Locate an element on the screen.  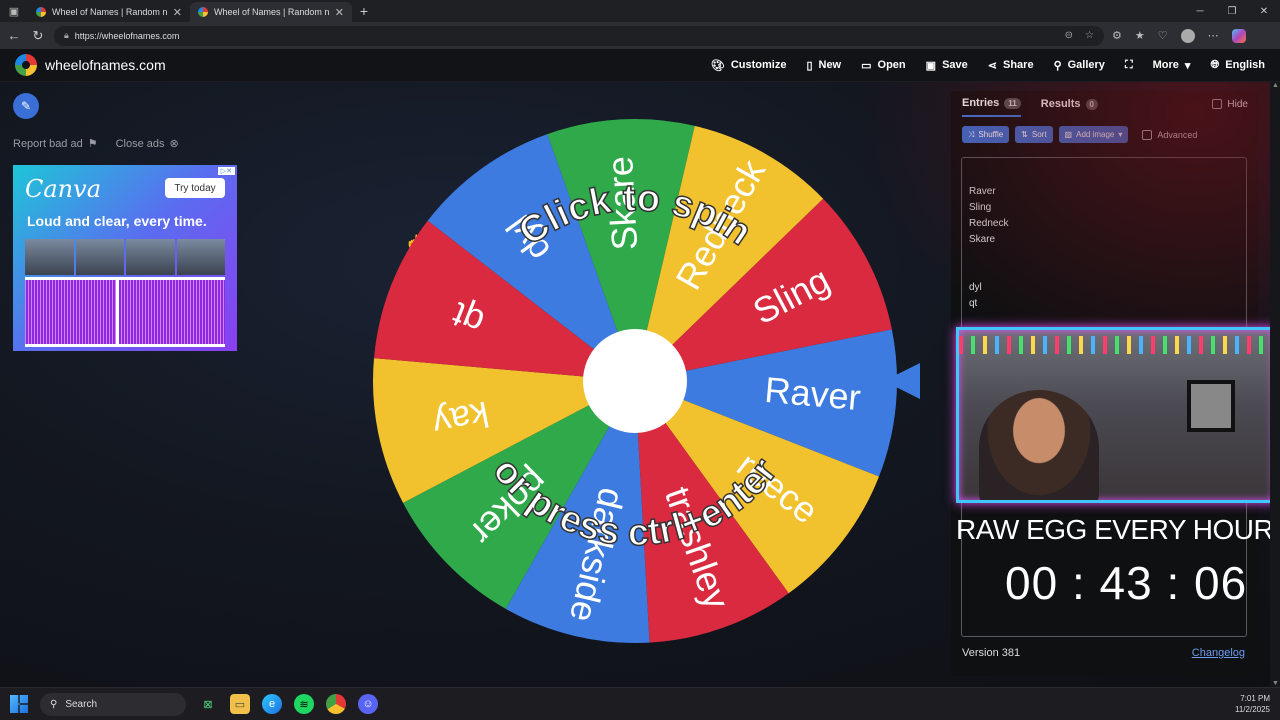
more-button: More ▾ is located at coordinates (1172, 65).